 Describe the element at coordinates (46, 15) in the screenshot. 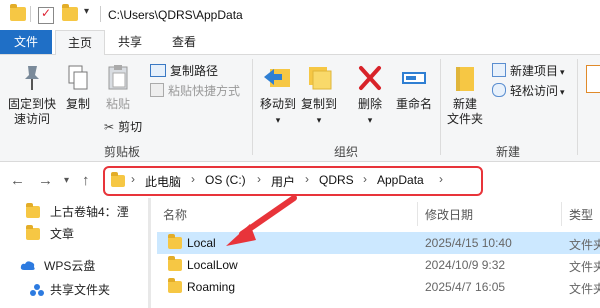

I see `properties-icon: ✓` at that location.